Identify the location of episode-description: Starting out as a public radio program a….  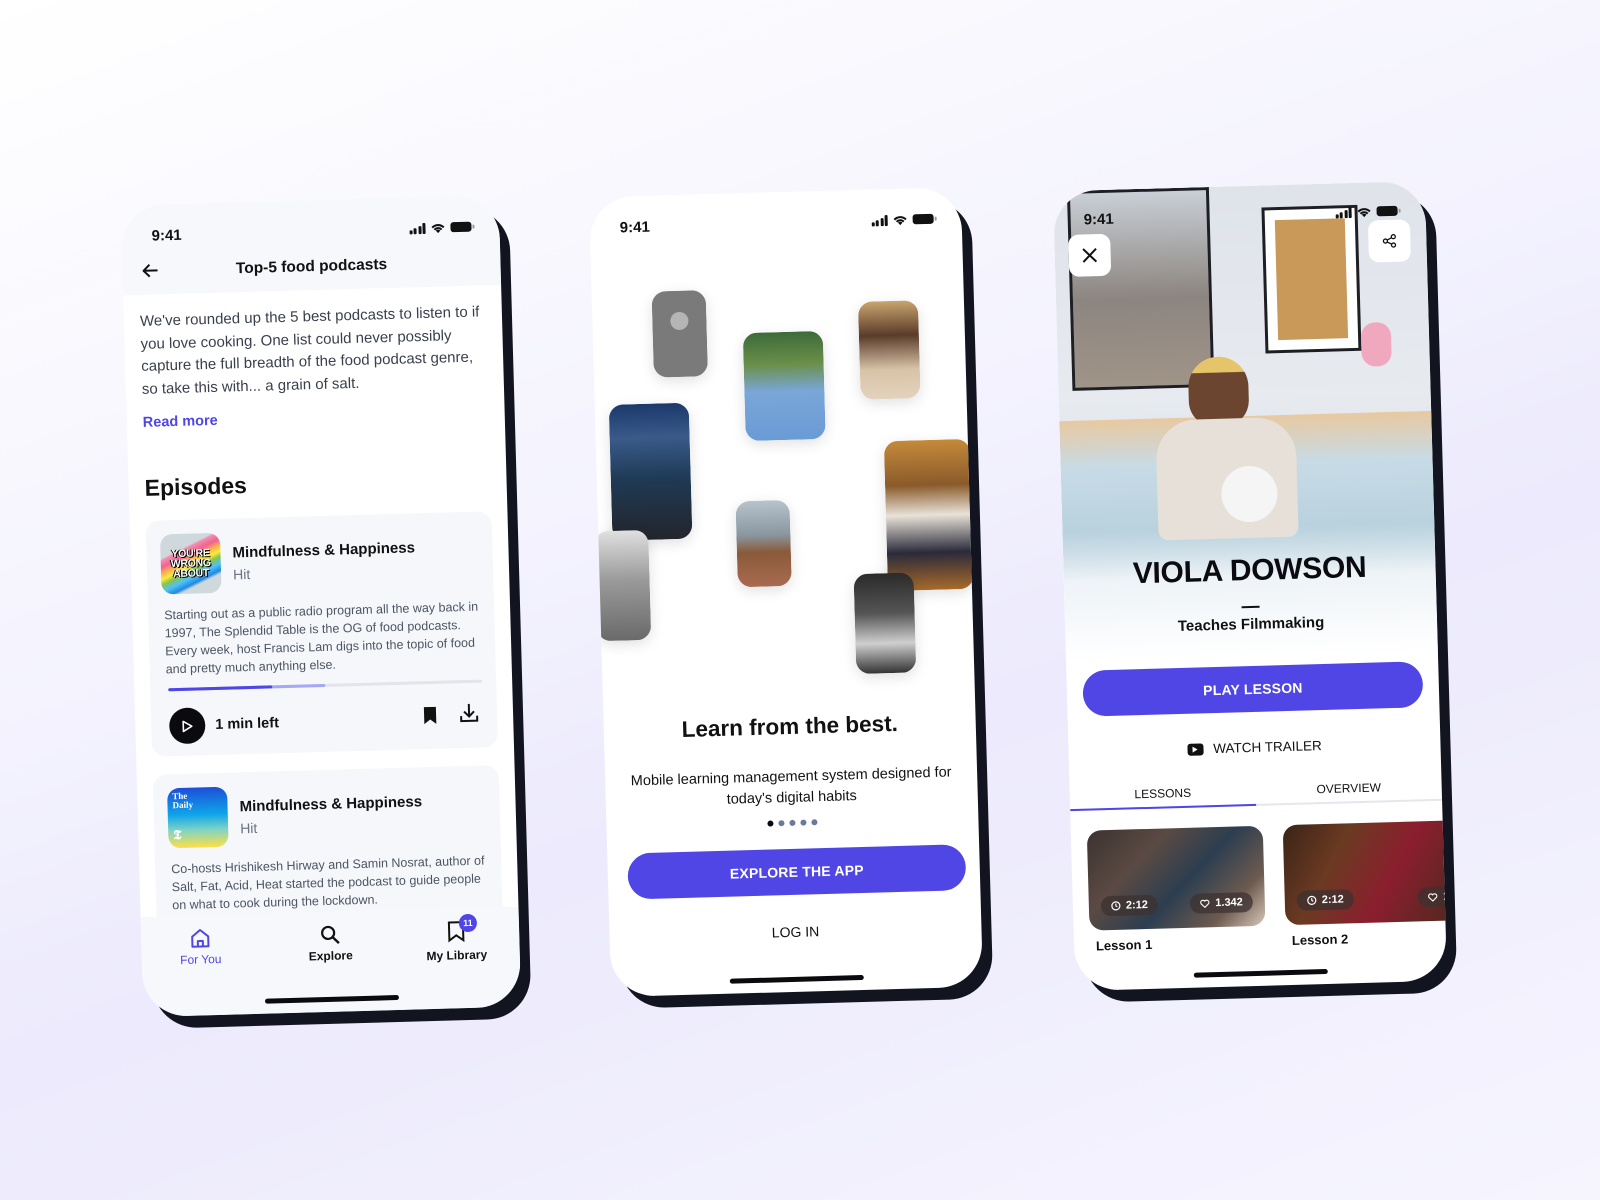
(321, 638).